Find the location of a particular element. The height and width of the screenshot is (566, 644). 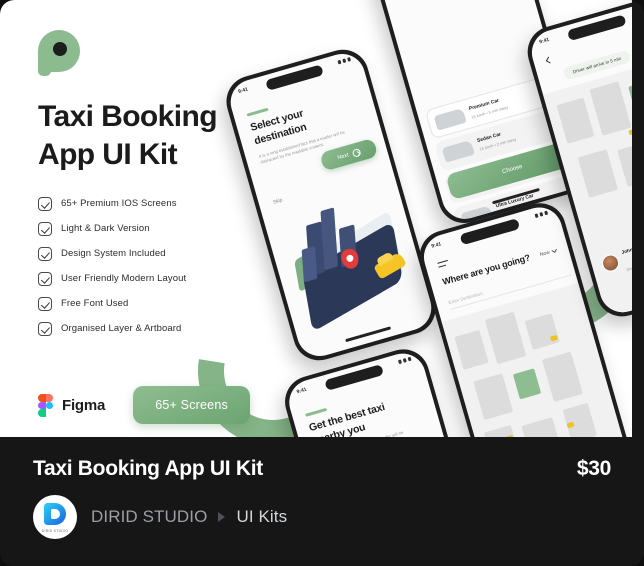

avatar: DIRID STUDIO is located at coordinates (55, 517).